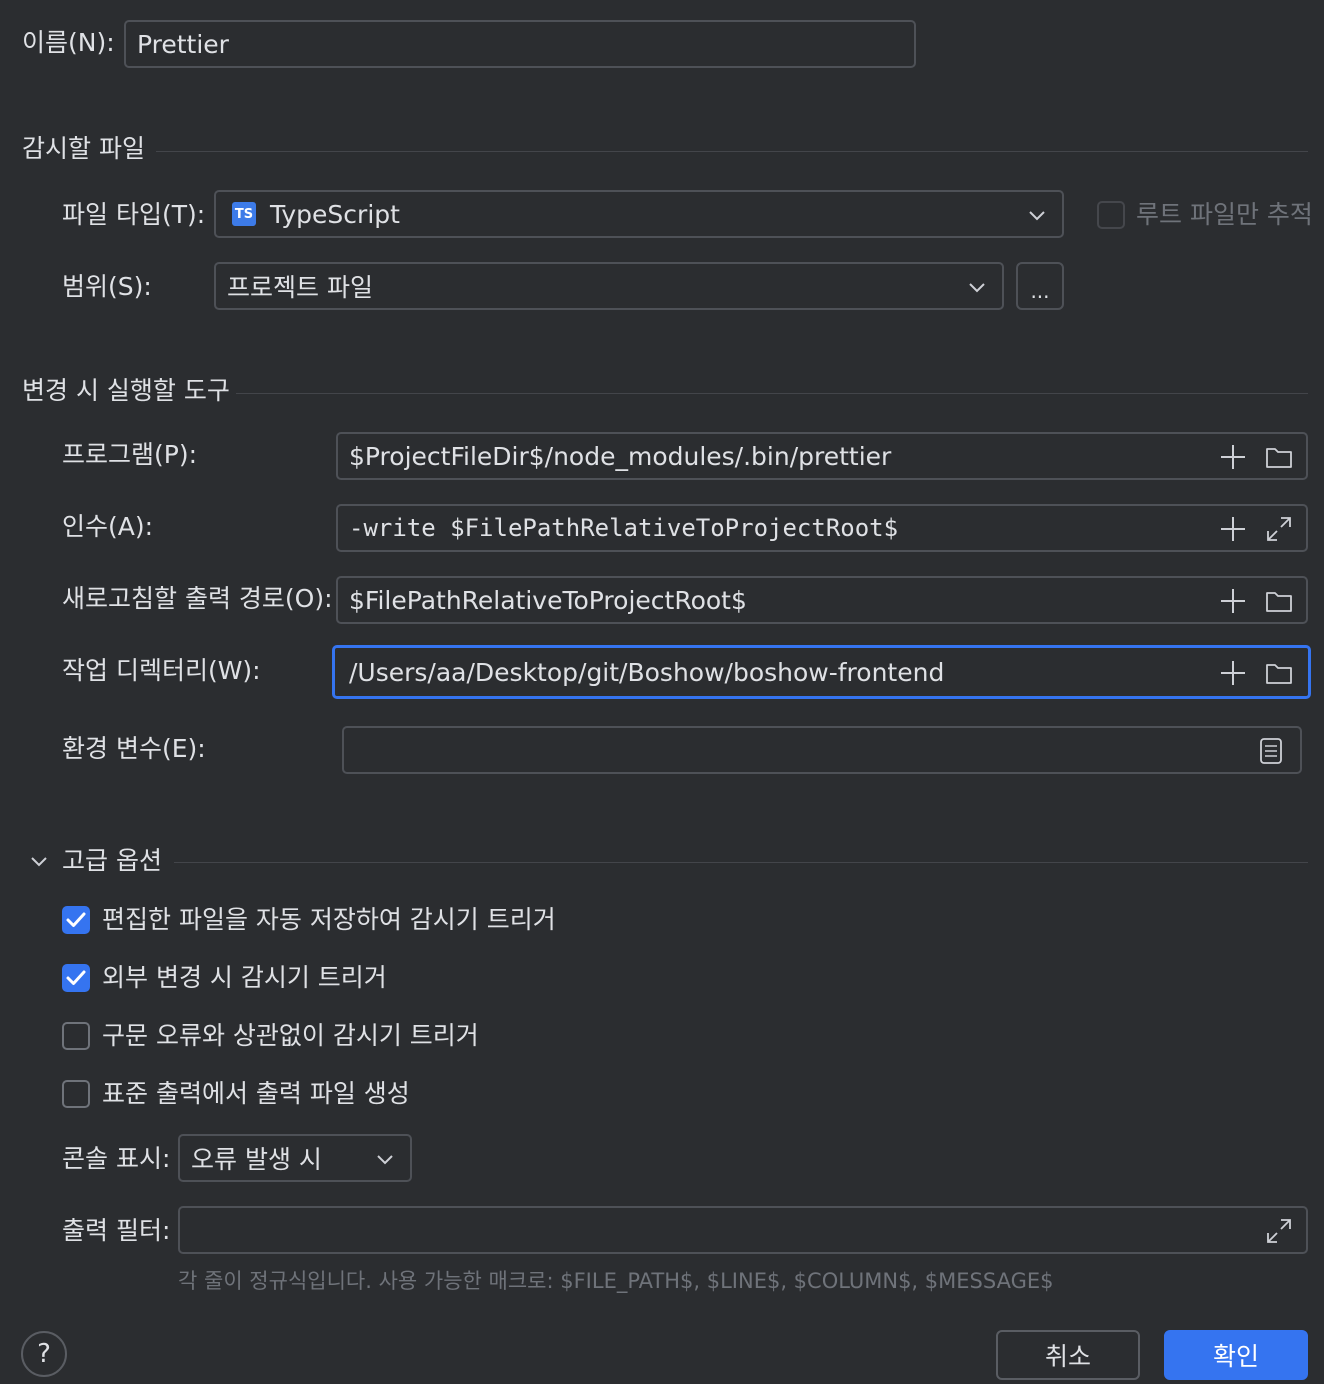 Image resolution: width=1324 pixels, height=1384 pixels. I want to click on ok-button: 확인, so click(1236, 1355).